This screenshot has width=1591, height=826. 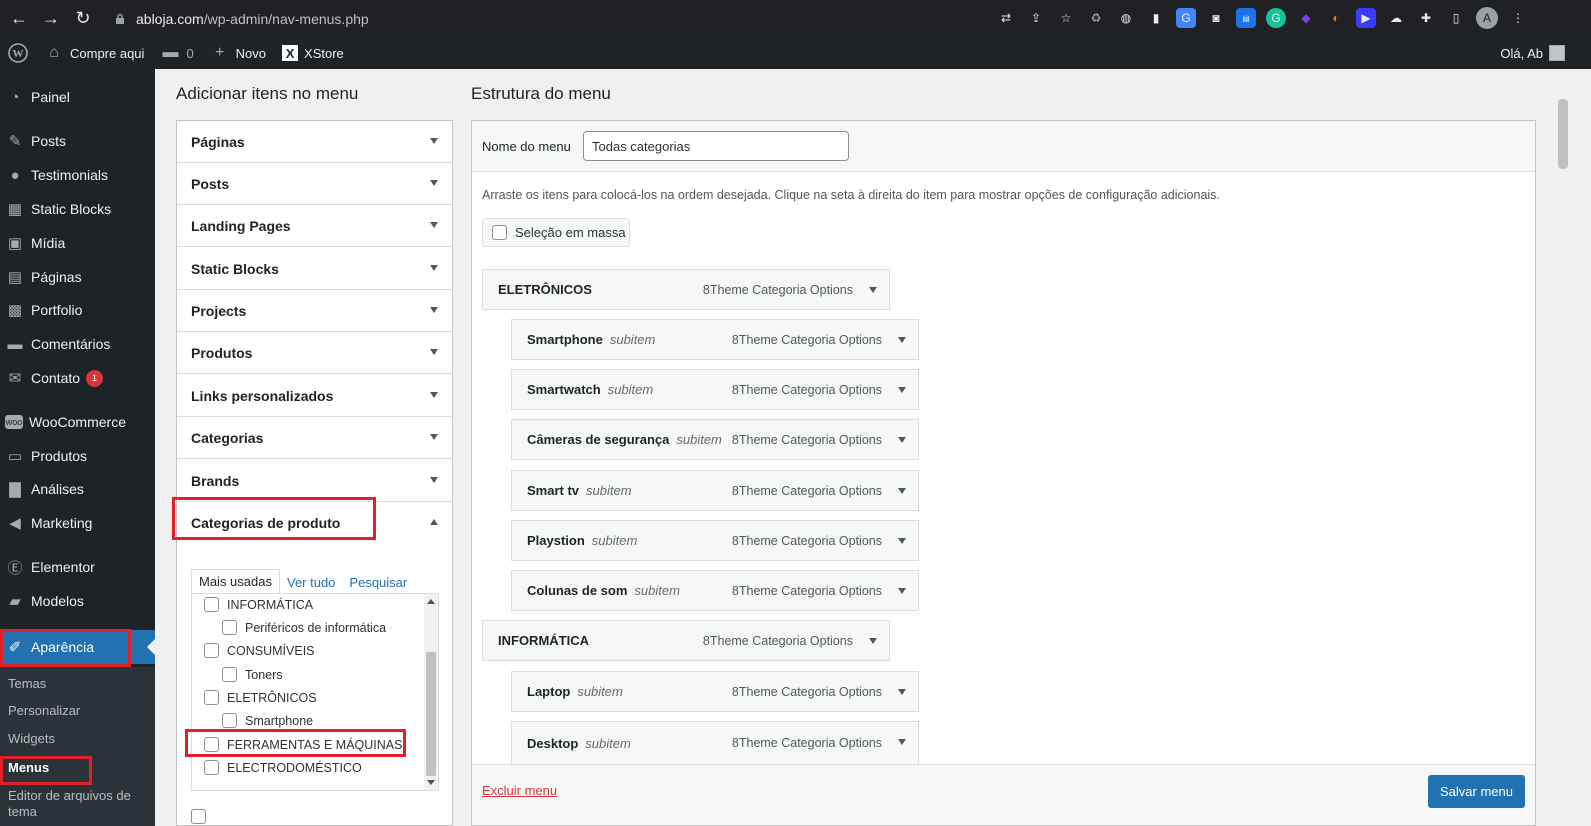 I want to click on new-extension-icon: ▤, so click(x=1246, y=18).